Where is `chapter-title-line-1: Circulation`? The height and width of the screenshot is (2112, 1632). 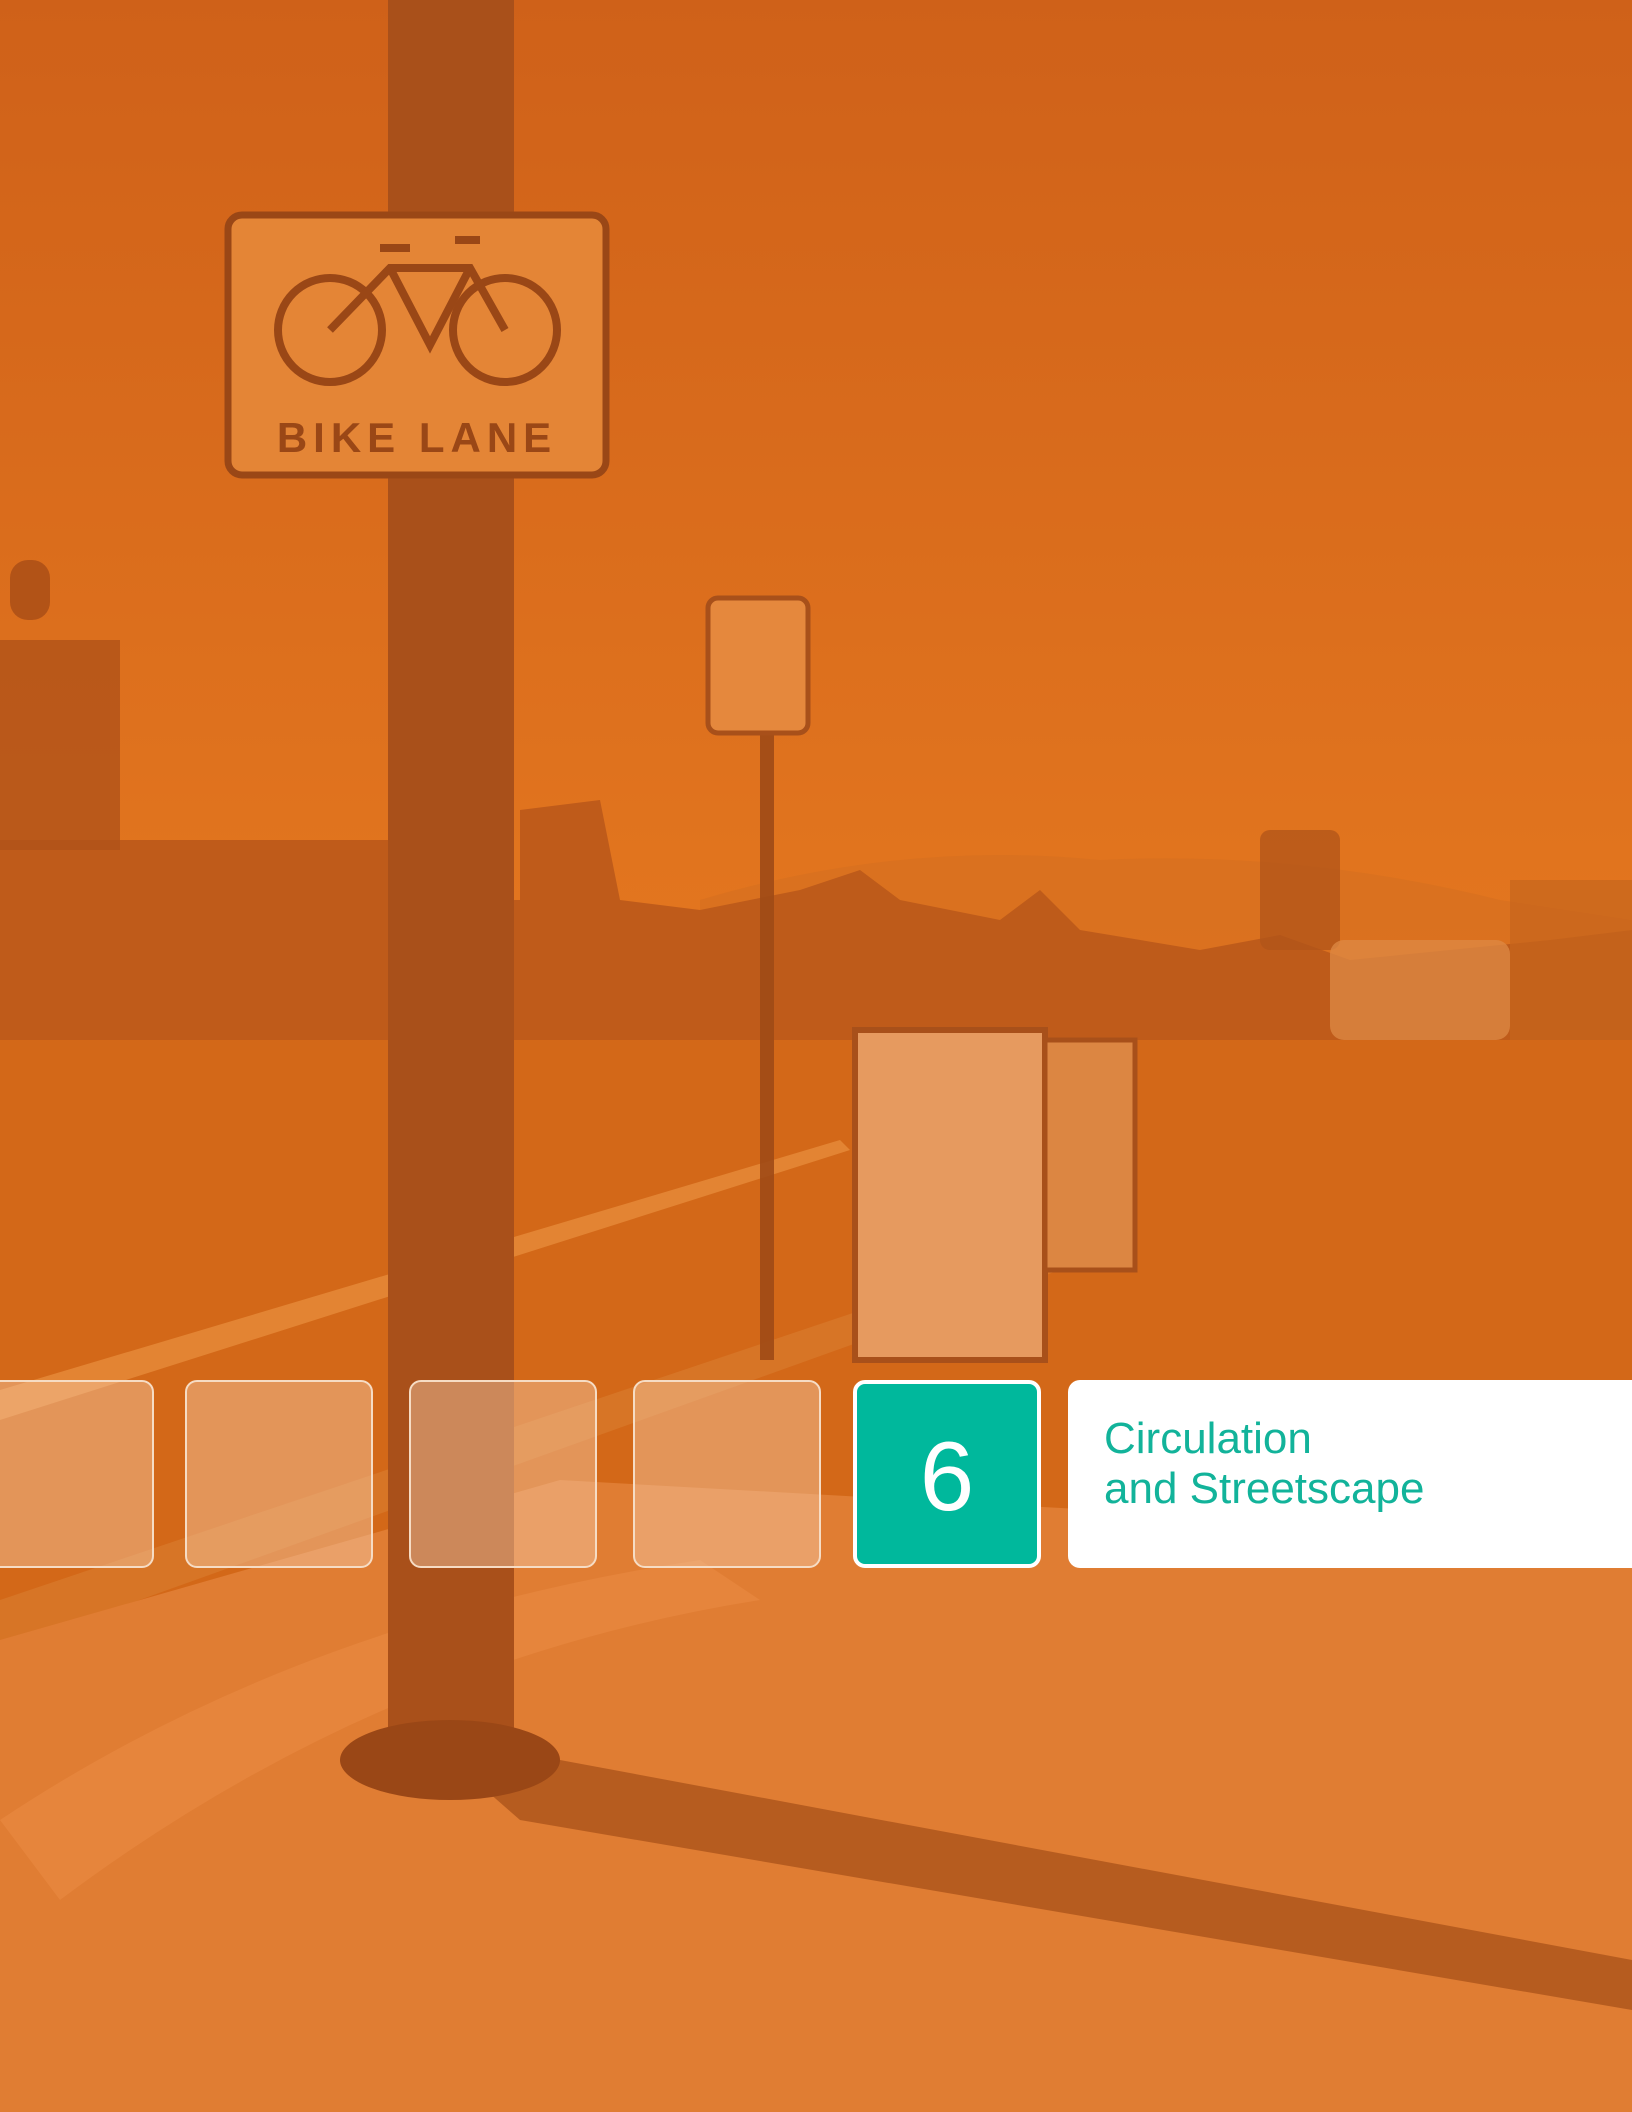 chapter-title-line-1: Circulation is located at coordinates (1208, 1438).